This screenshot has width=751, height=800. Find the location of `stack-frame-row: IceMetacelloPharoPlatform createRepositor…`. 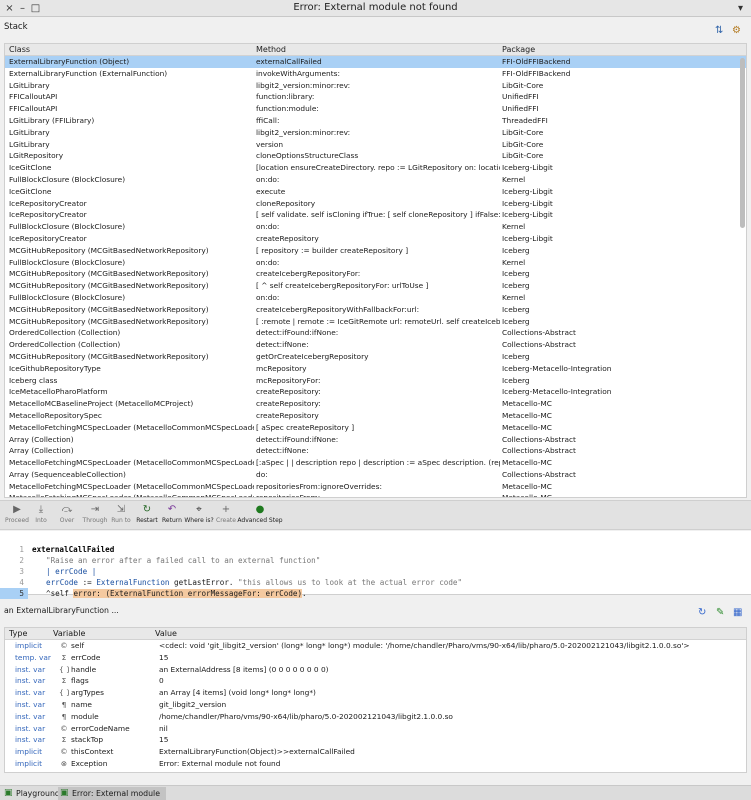

stack-frame-row: IceMetacelloPharoPlatform createRepositor… is located at coordinates (375, 392).